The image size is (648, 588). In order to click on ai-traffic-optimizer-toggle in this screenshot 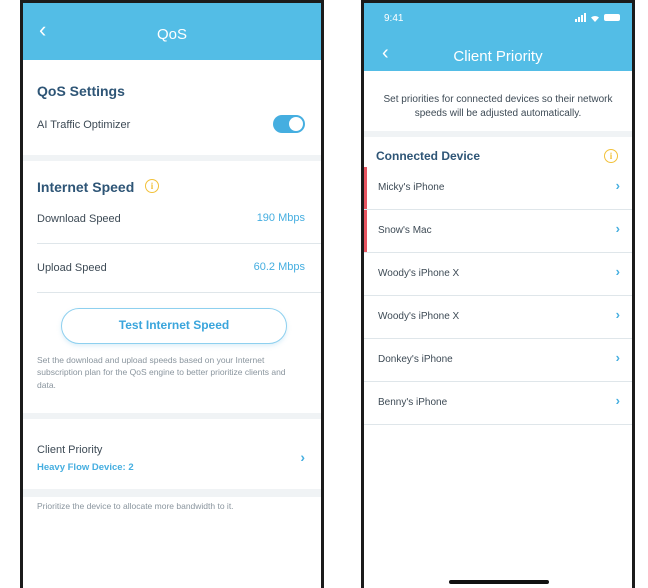, I will do `click(289, 124)`.